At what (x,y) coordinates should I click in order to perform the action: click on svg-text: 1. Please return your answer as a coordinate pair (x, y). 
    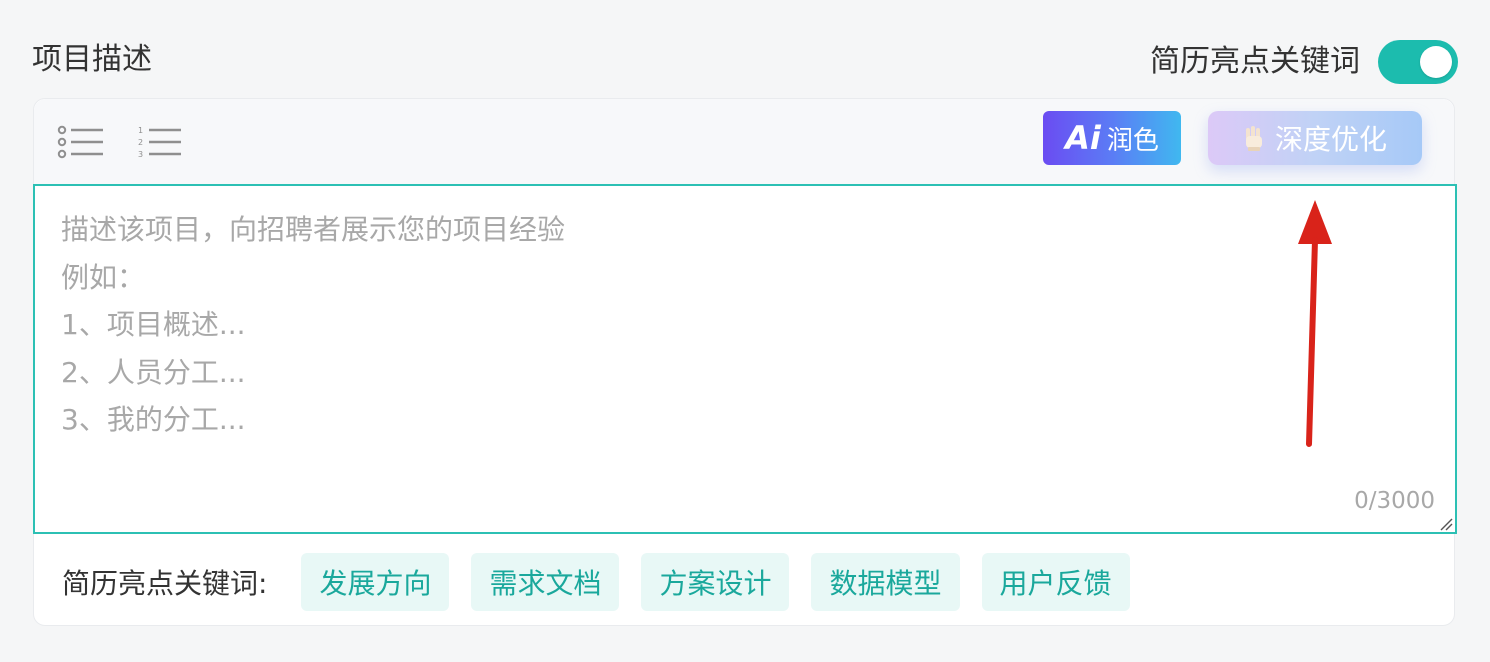
    Looking at the image, I should click on (140, 130).